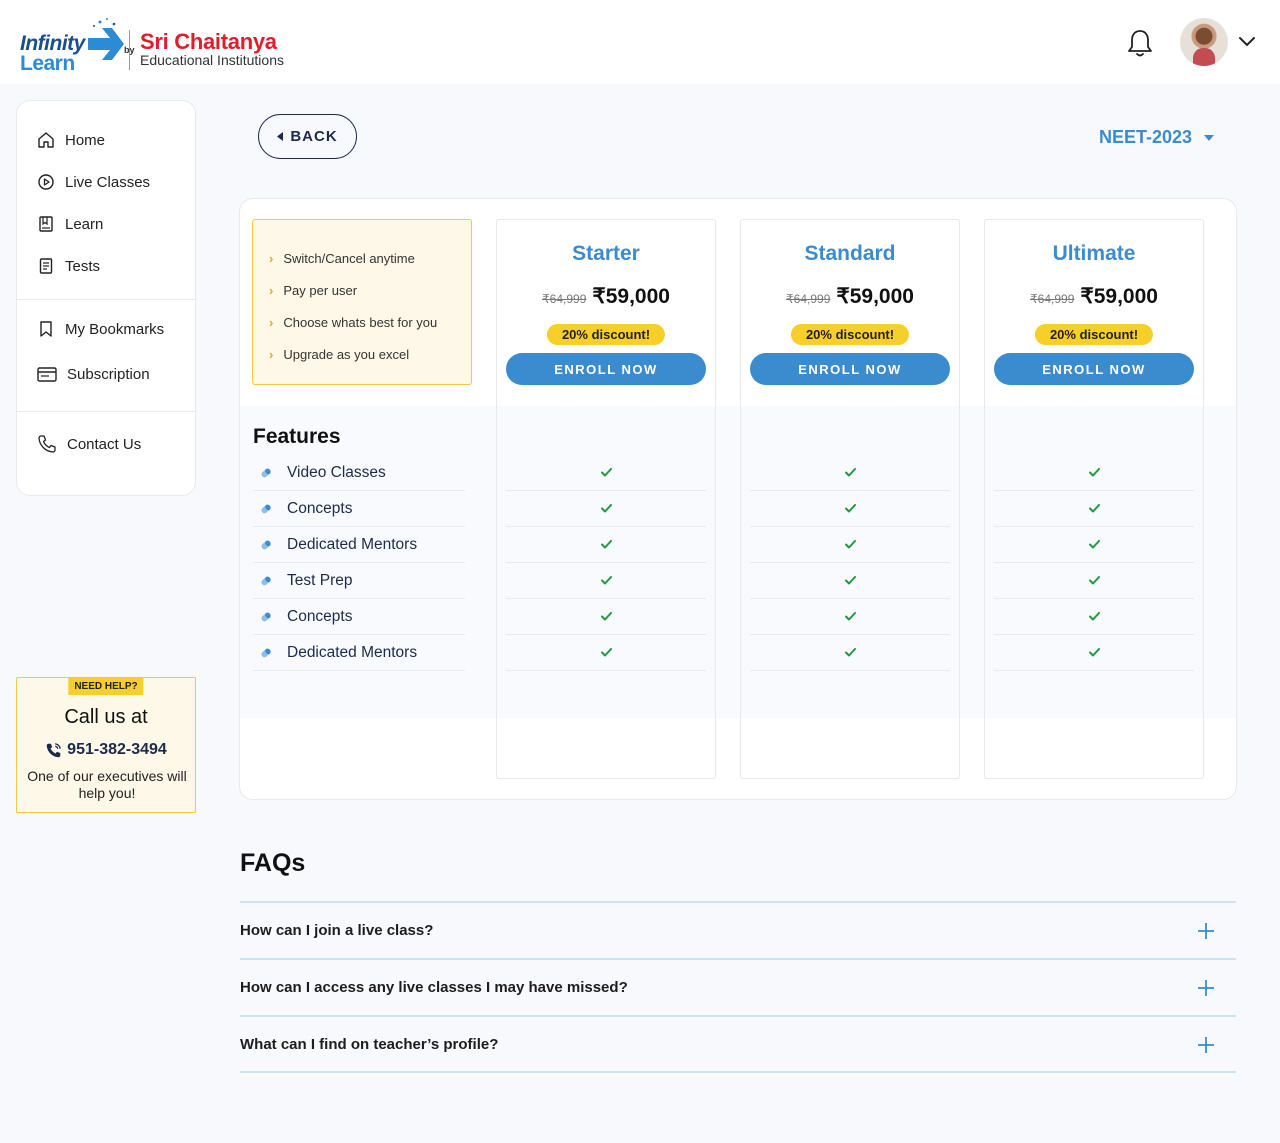 This screenshot has width=1280, height=1143. I want to click on chevron-down-icon, so click(1247, 41).